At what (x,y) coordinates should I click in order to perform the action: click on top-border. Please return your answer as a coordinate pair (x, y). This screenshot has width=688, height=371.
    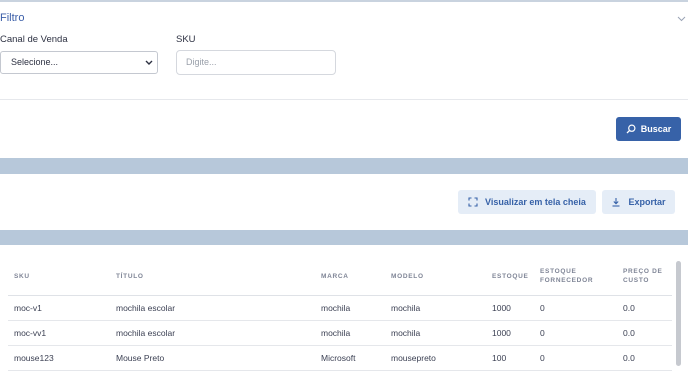
    Looking at the image, I should click on (344, 1).